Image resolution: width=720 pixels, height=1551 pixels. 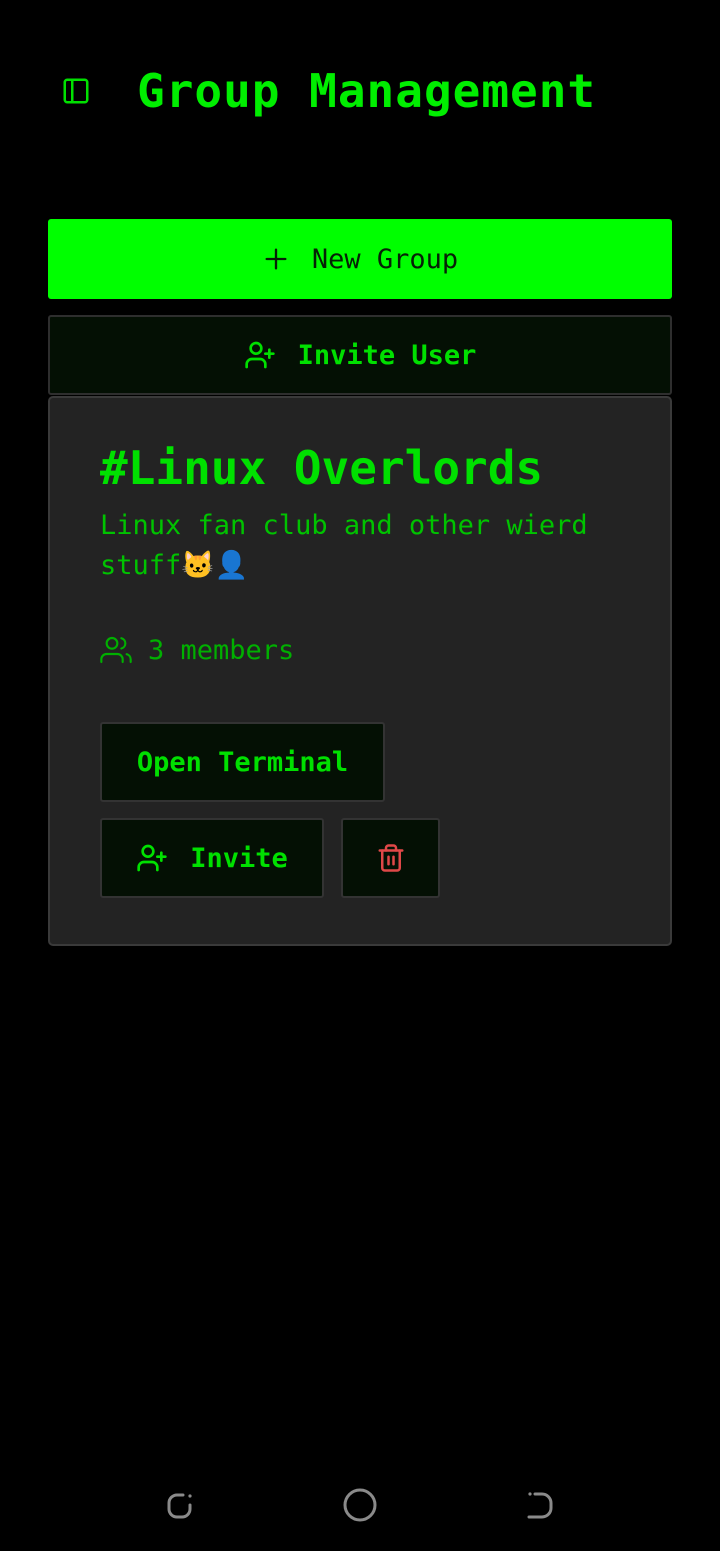 I want to click on open-terminal-label: Open Terminal, so click(x=242, y=762).